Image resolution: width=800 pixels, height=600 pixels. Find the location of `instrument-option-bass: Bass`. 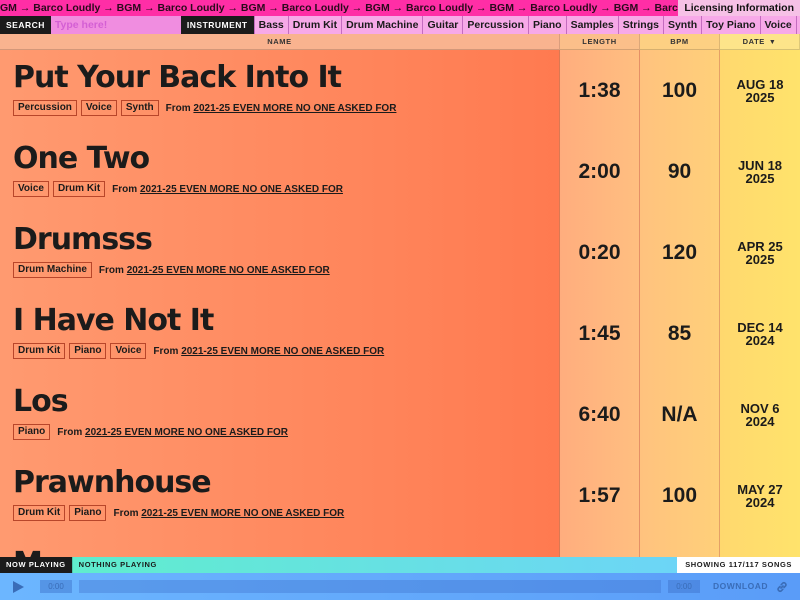

instrument-option-bass: Bass is located at coordinates (270, 25).